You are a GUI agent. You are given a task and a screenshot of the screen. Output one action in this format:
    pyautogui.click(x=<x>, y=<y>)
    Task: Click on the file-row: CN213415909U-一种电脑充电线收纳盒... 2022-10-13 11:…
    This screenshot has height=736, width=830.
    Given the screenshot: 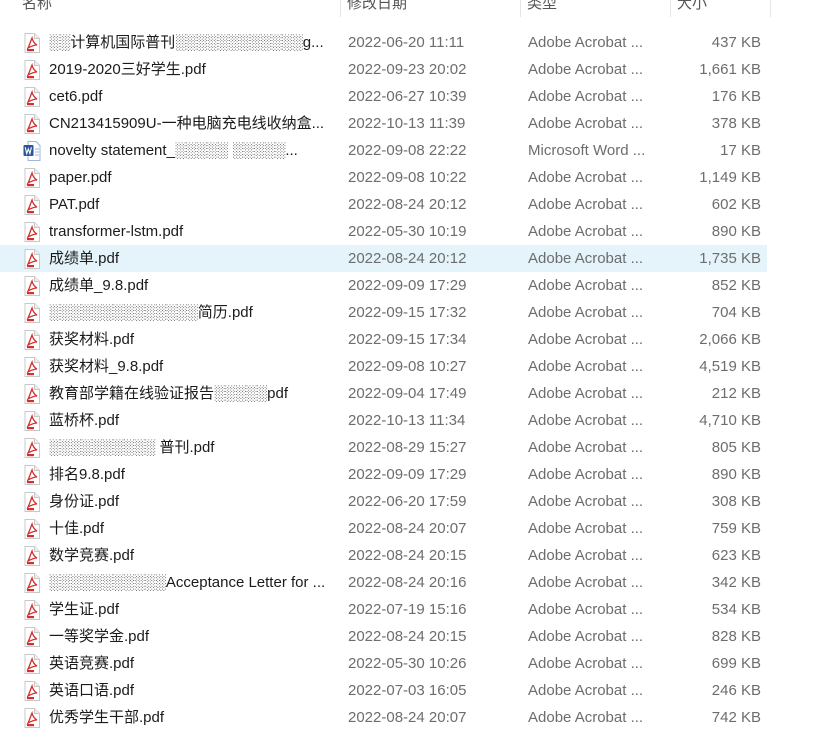 What is the action you would take?
    pyautogui.click(x=383, y=123)
    